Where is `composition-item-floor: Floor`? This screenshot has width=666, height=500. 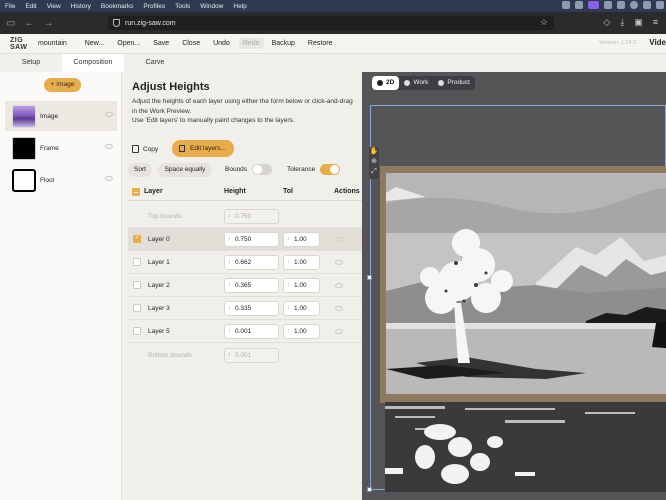 composition-item-floor: Floor is located at coordinates (61, 180).